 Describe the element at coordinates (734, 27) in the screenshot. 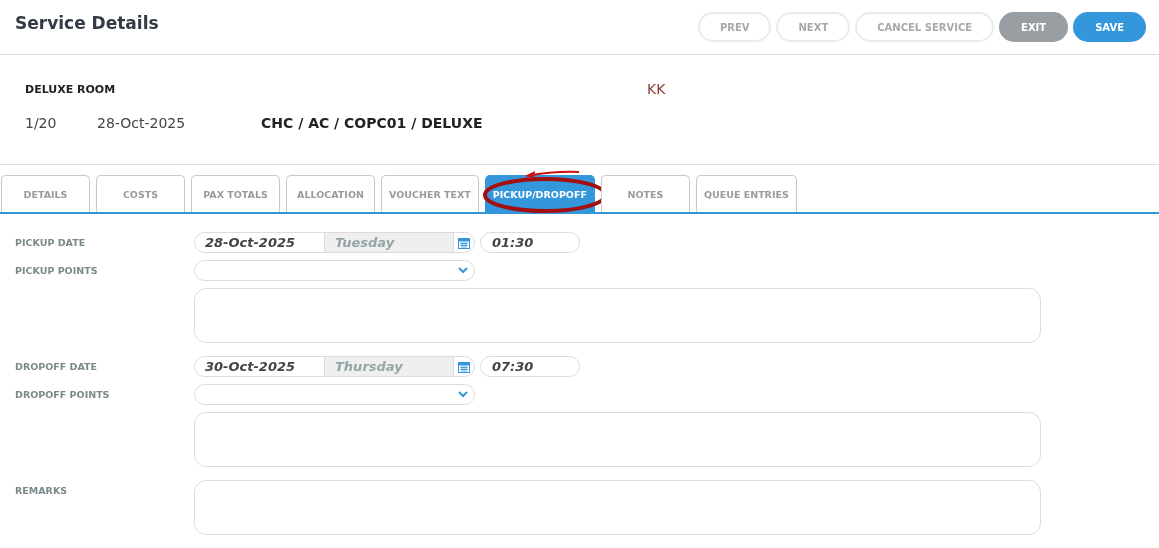

I see `action-button: PREV` at that location.